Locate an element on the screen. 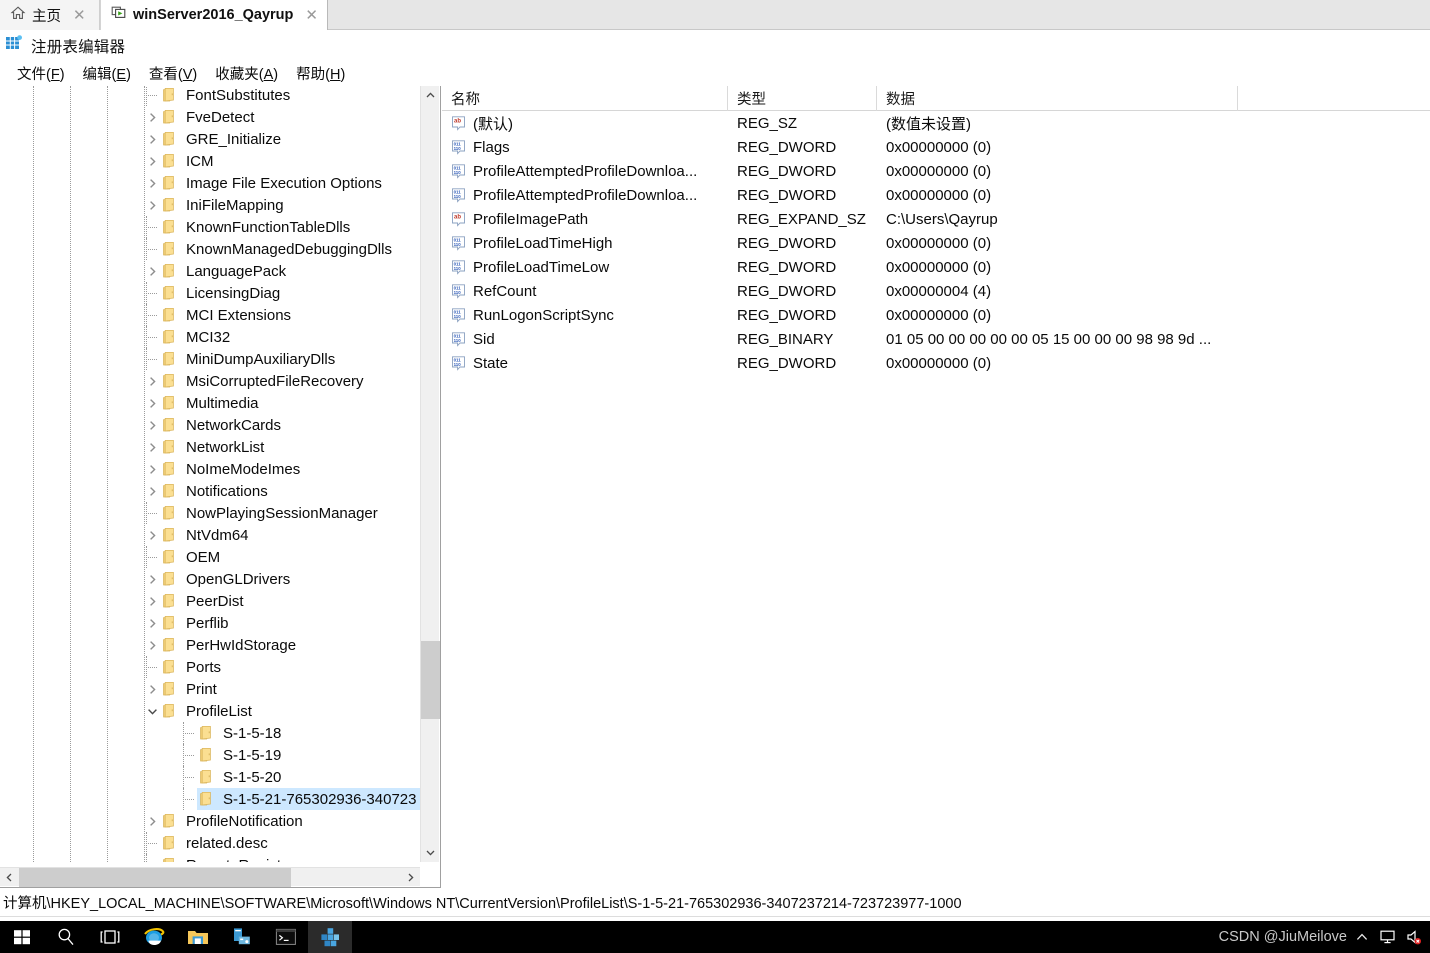 The image size is (1430, 953). tree-item: OpenGLDrivers is located at coordinates (210, 579).